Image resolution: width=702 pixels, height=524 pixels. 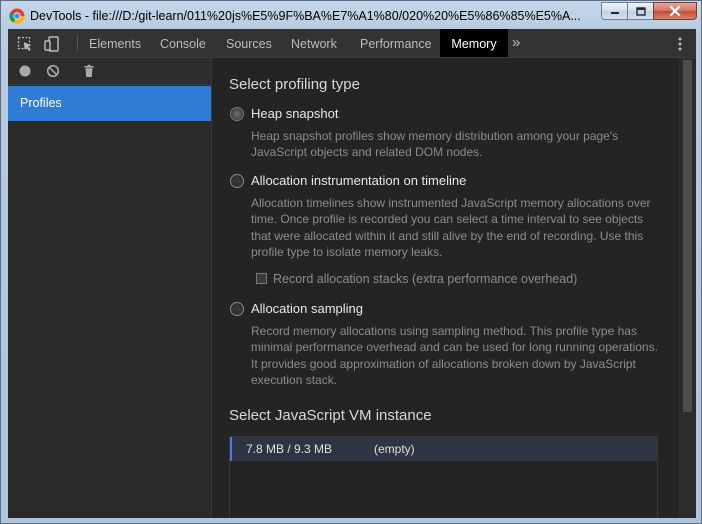 I want to click on close-button, so click(x=675, y=11).